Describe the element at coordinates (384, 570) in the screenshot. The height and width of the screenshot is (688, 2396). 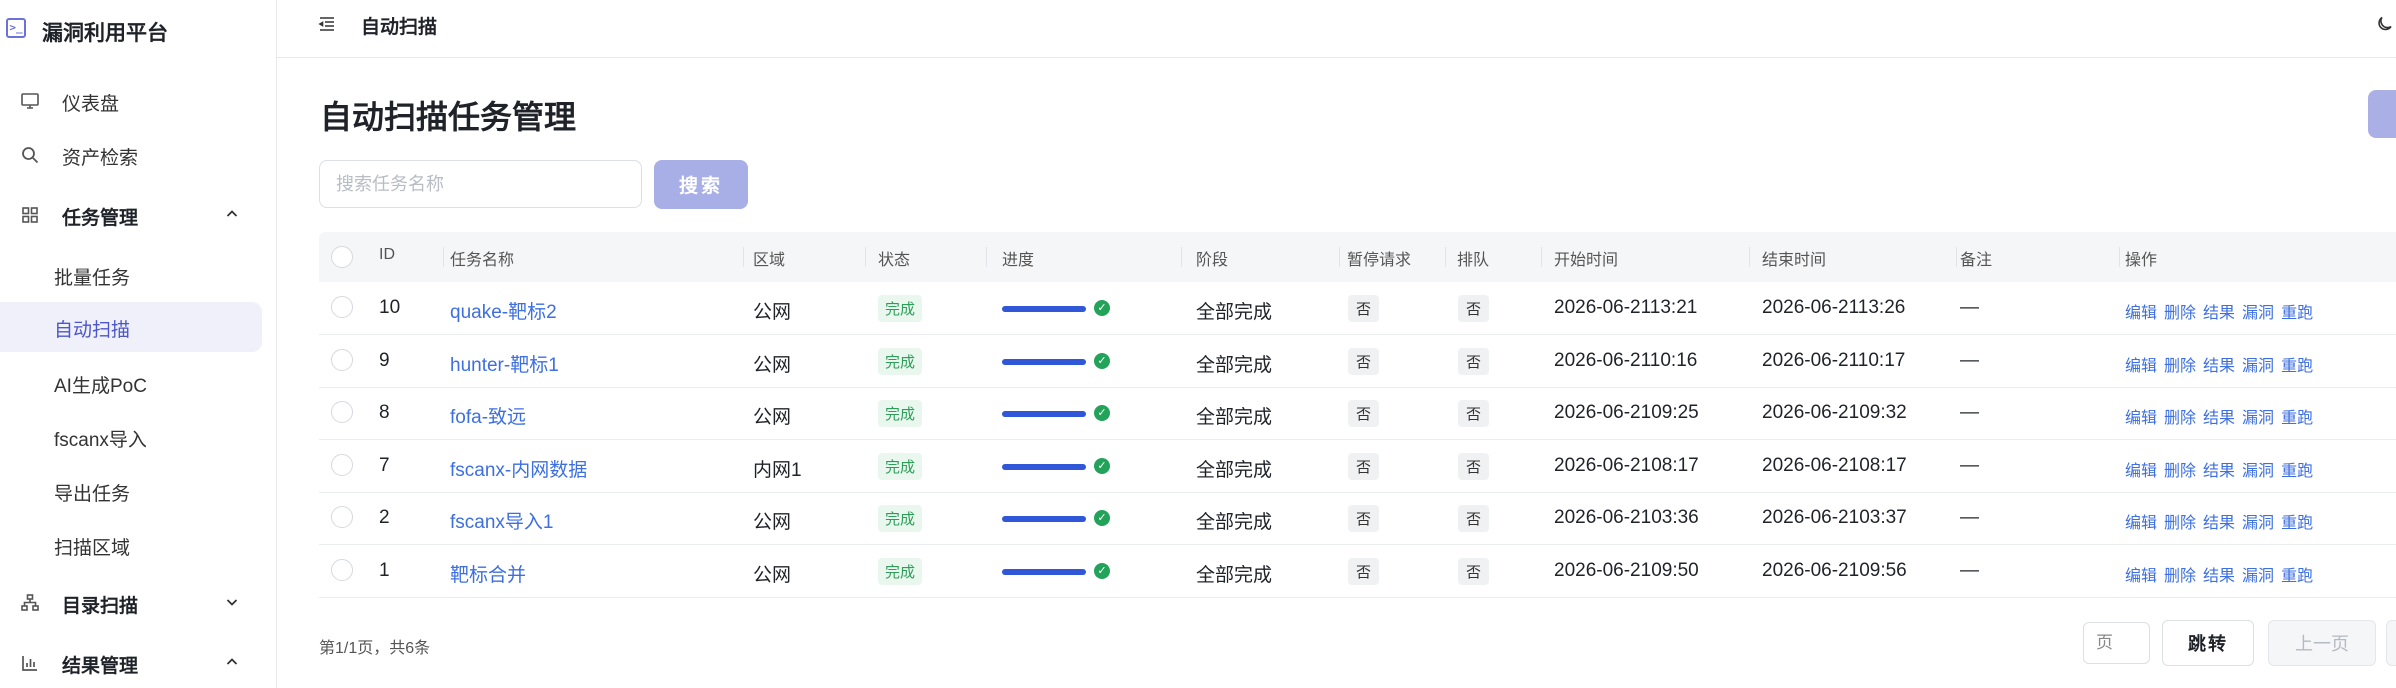
I see `cell-id: 1` at that location.